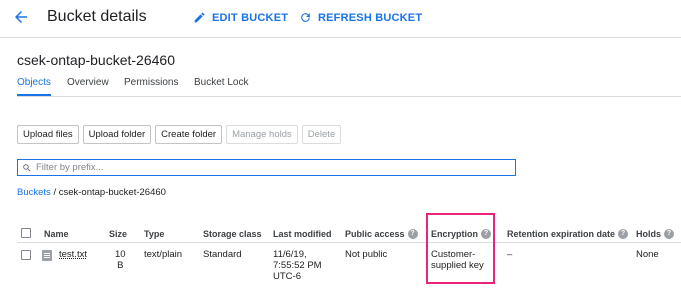  Describe the element at coordinates (649, 234) in the screenshot. I see `col-holds-label: Holds` at that location.